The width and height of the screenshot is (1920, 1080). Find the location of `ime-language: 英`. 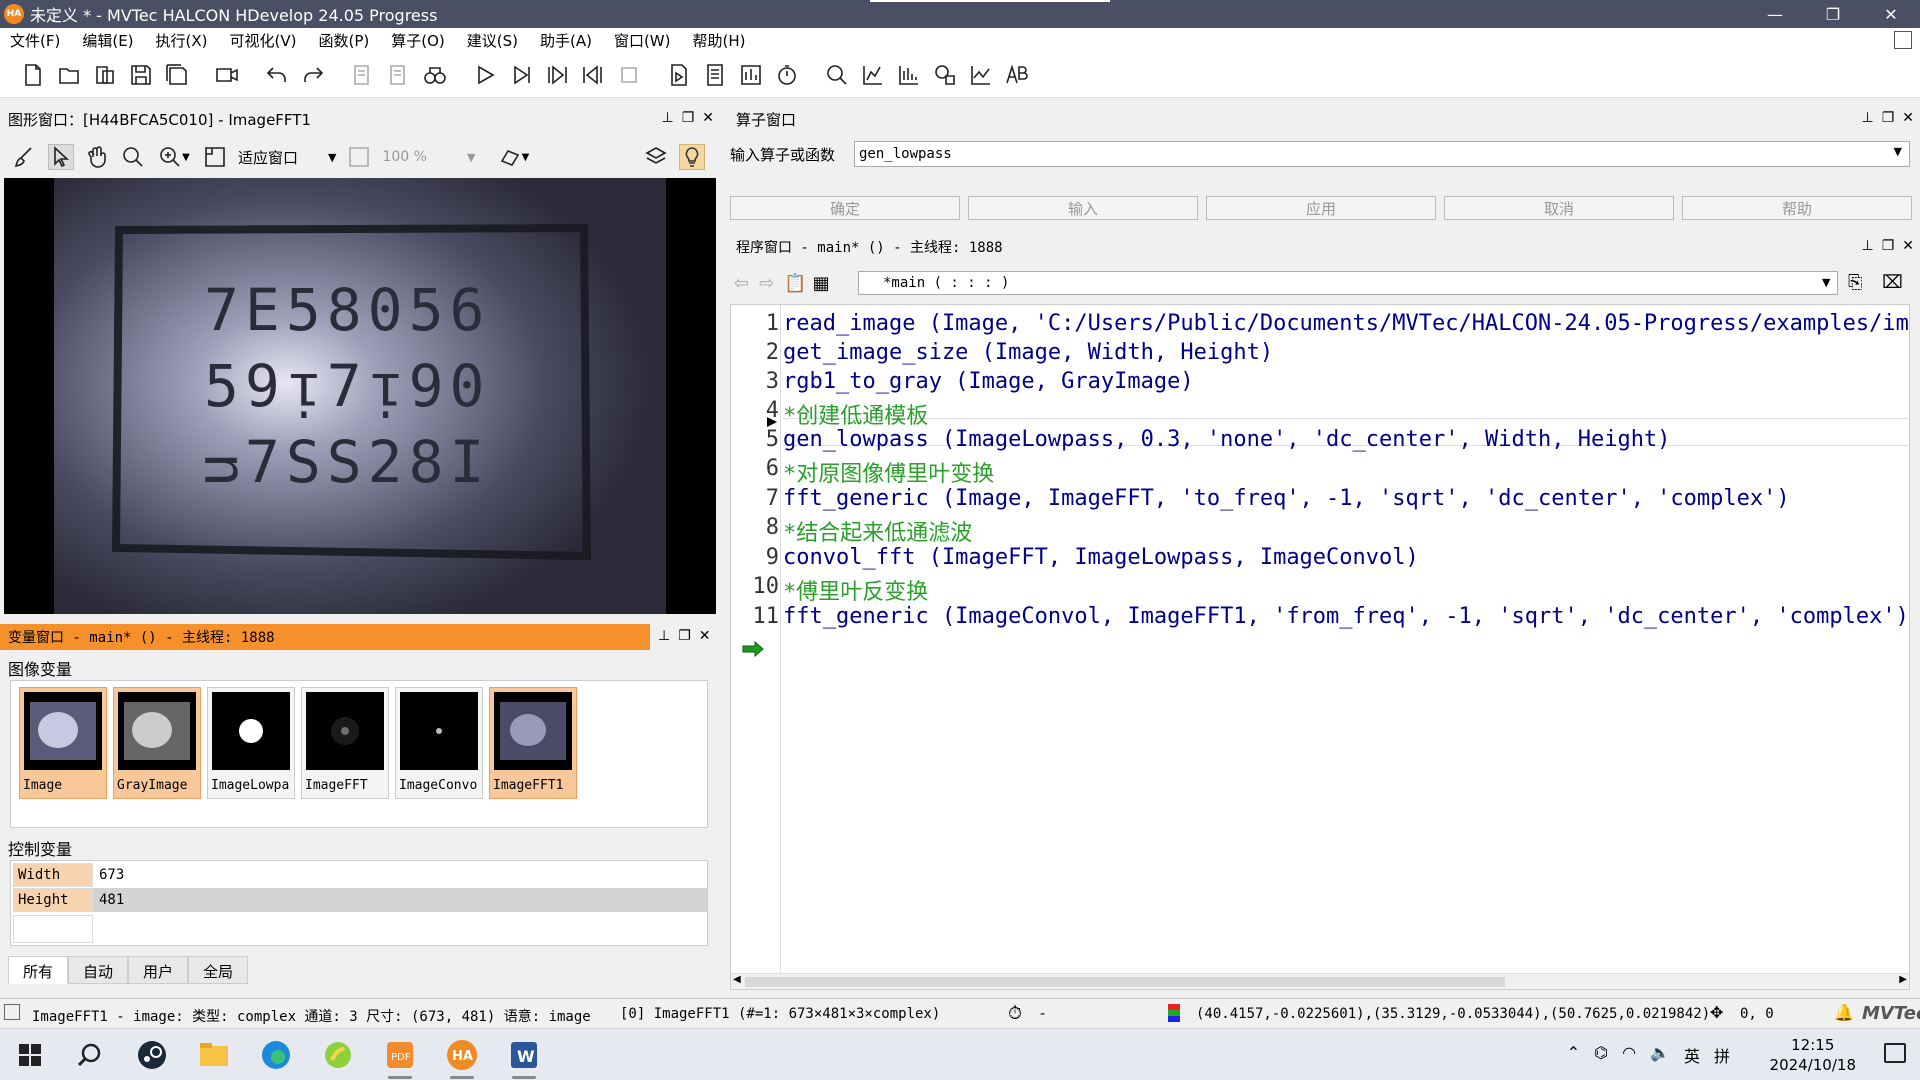

ime-language: 英 is located at coordinates (1692, 1055).